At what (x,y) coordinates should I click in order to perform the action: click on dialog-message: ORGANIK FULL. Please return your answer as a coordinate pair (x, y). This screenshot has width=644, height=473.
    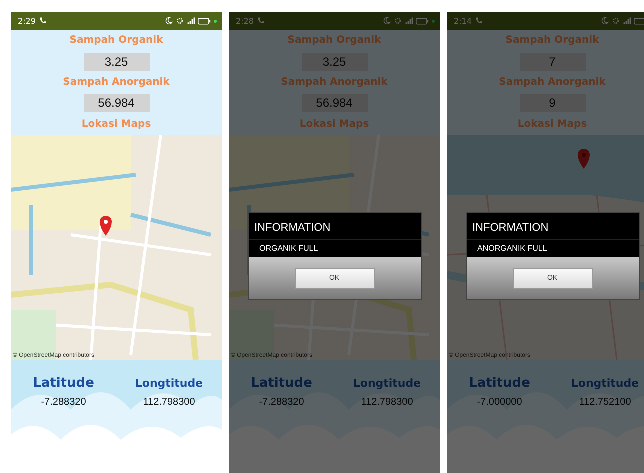
    Looking at the image, I should click on (289, 249).